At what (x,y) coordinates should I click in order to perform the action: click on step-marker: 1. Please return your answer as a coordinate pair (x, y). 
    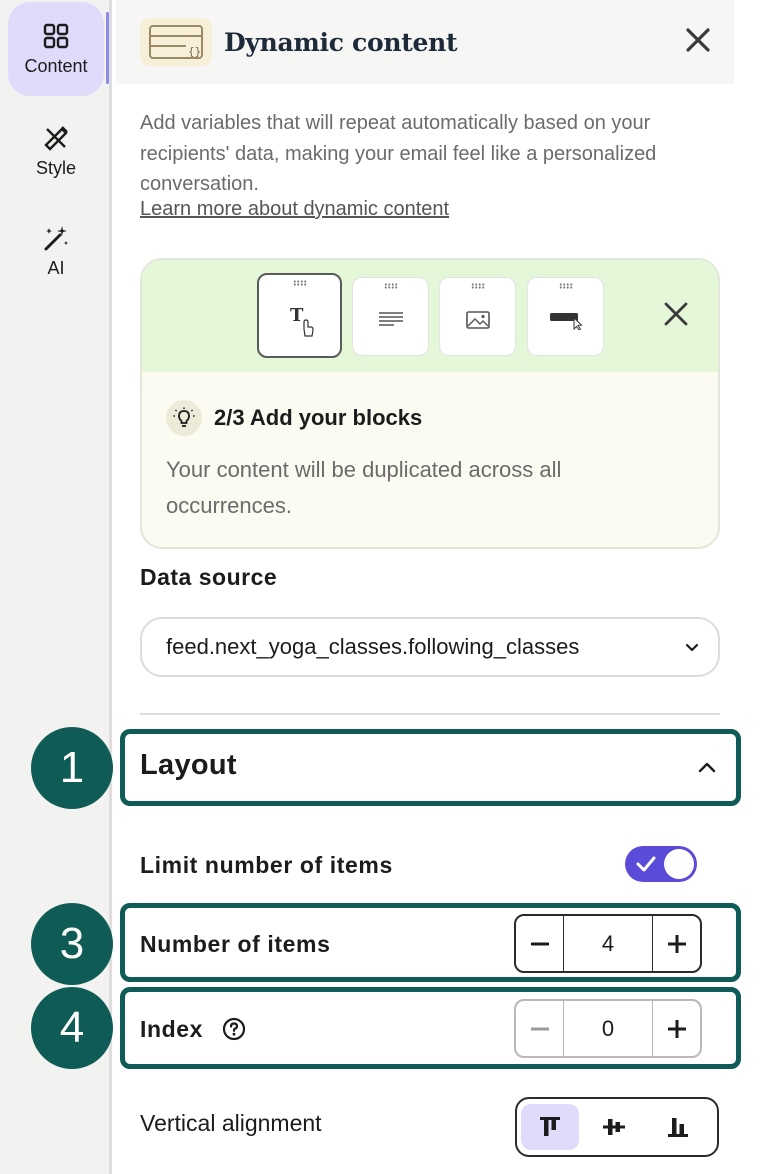
    Looking at the image, I should click on (72, 768).